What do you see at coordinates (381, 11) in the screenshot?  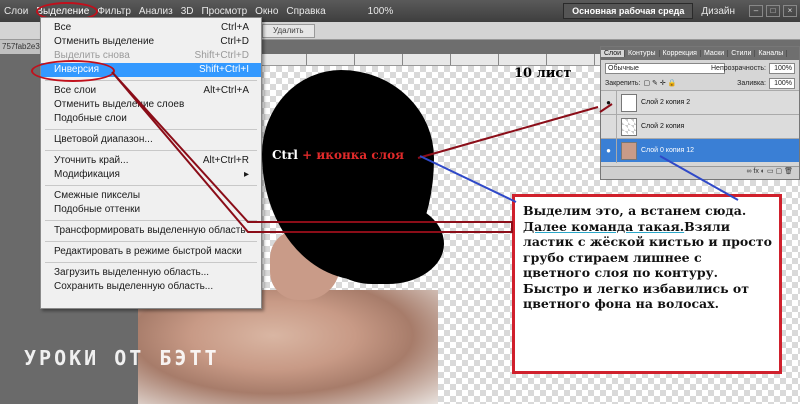 I see `zoom-level: 100%` at bounding box center [381, 11].